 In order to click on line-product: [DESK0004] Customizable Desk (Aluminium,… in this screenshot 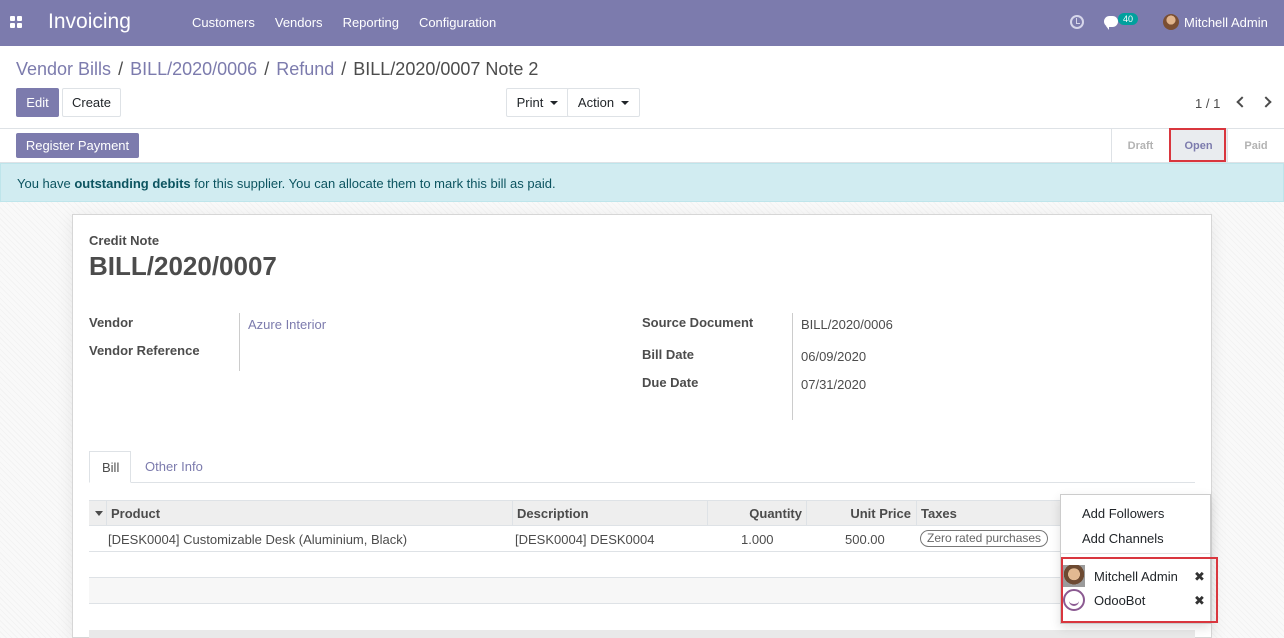, I will do `click(258, 539)`.